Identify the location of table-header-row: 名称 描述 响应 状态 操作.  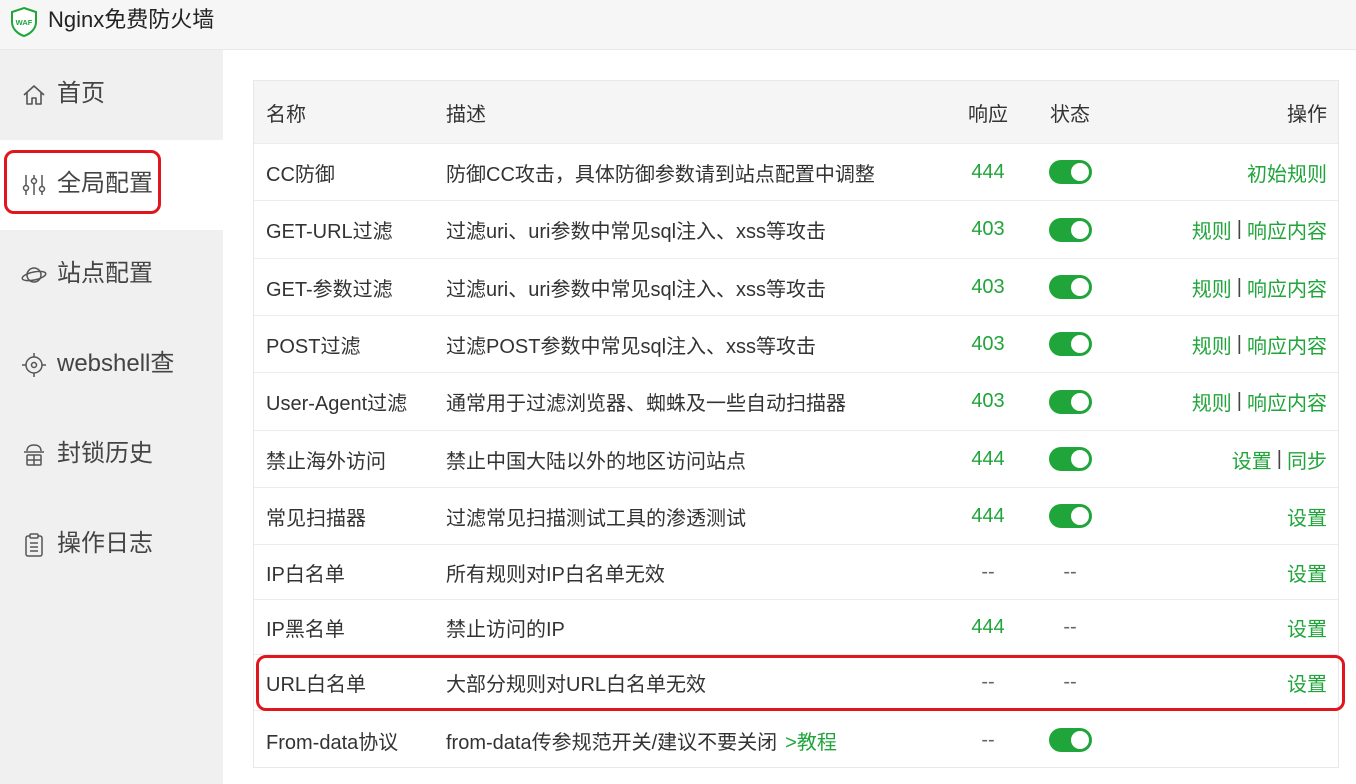
(796, 112).